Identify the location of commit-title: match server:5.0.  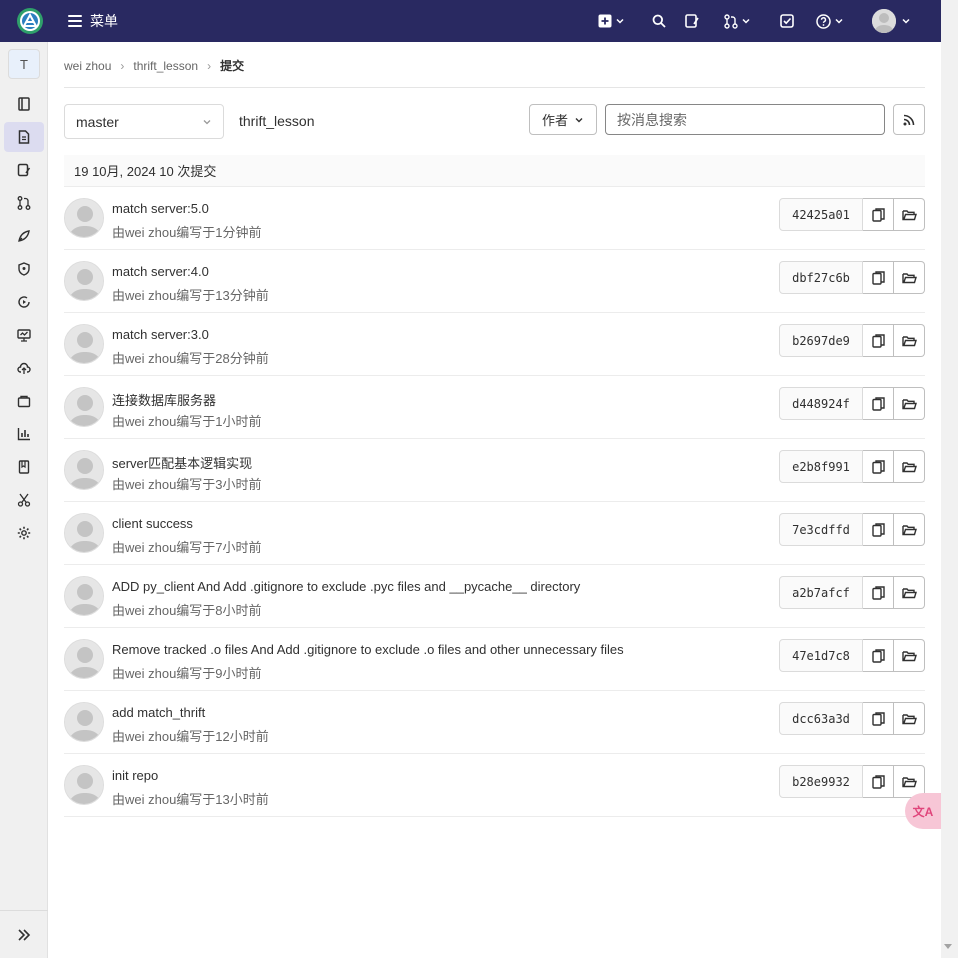
(160, 208).